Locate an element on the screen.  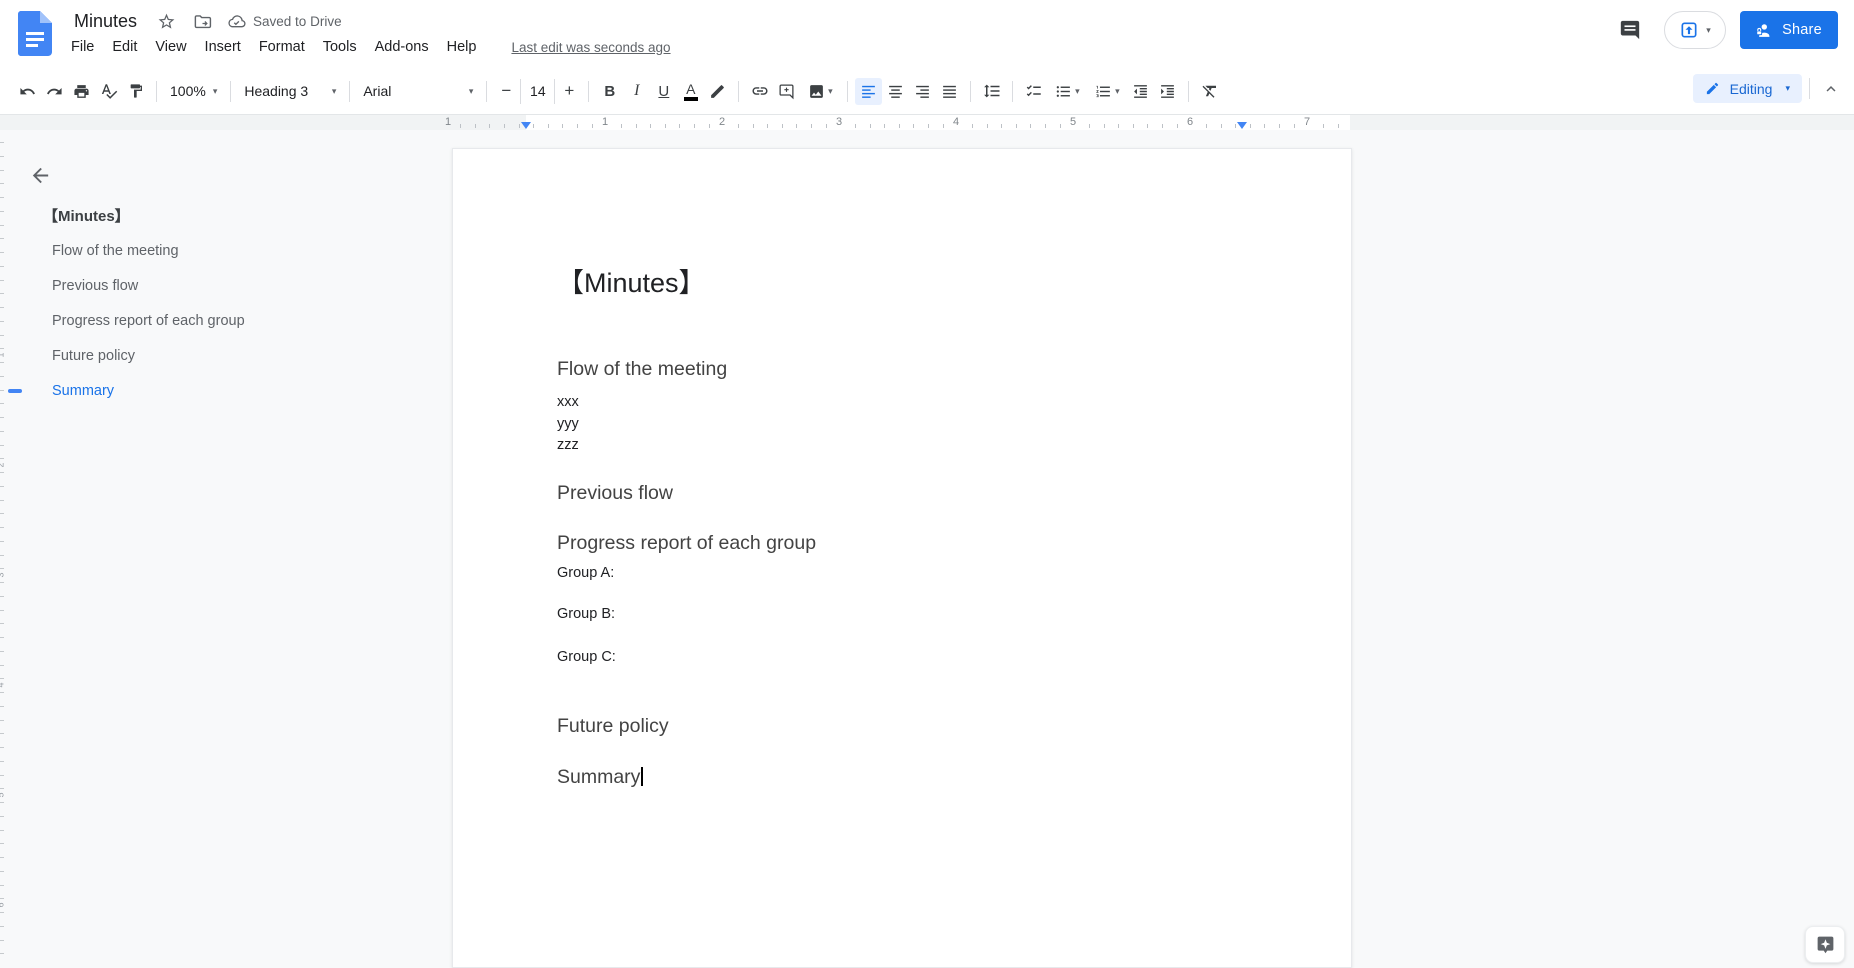
increase-indent-icon is located at coordinates (1168, 91).